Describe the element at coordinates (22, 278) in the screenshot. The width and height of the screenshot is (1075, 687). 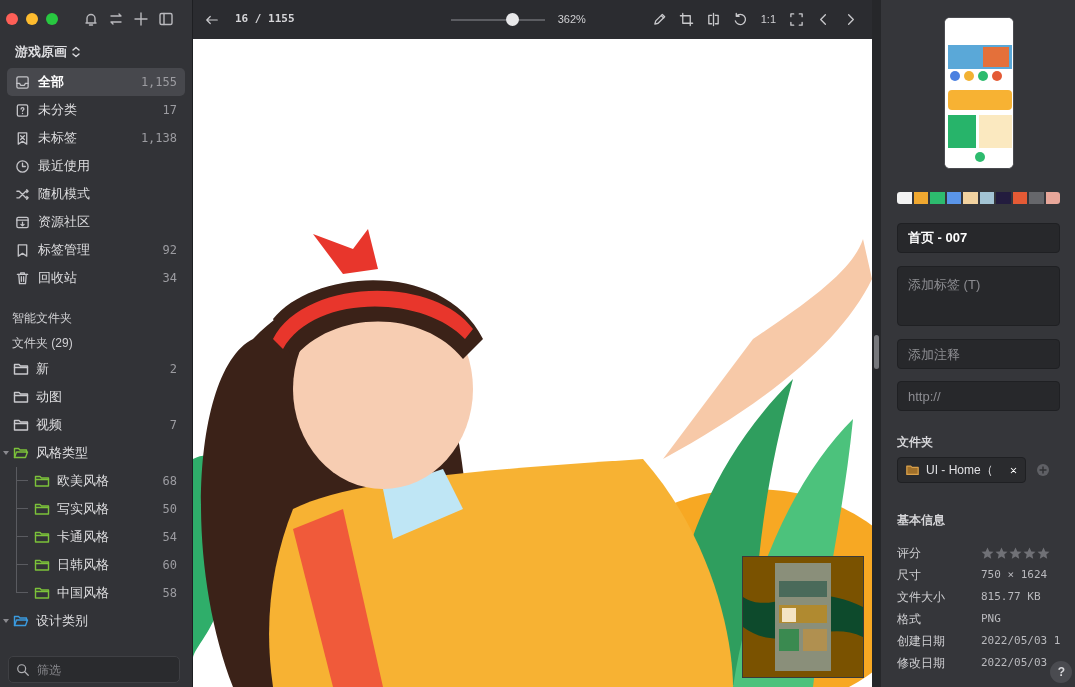
I see `trash-icon` at that location.